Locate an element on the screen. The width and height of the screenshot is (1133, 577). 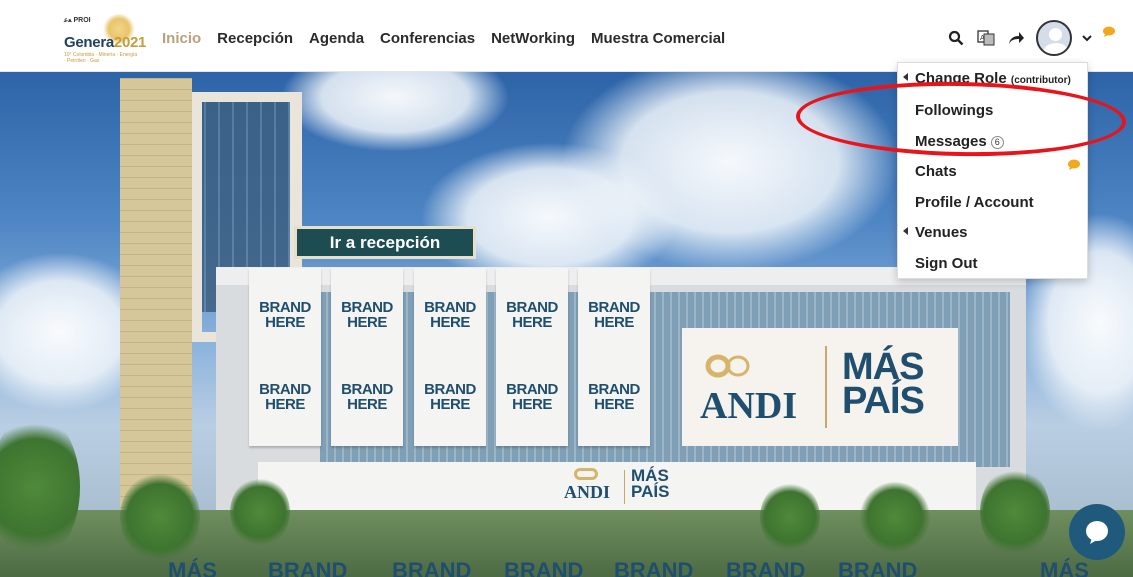
chat-launcher-button is located at coordinates (1097, 532).